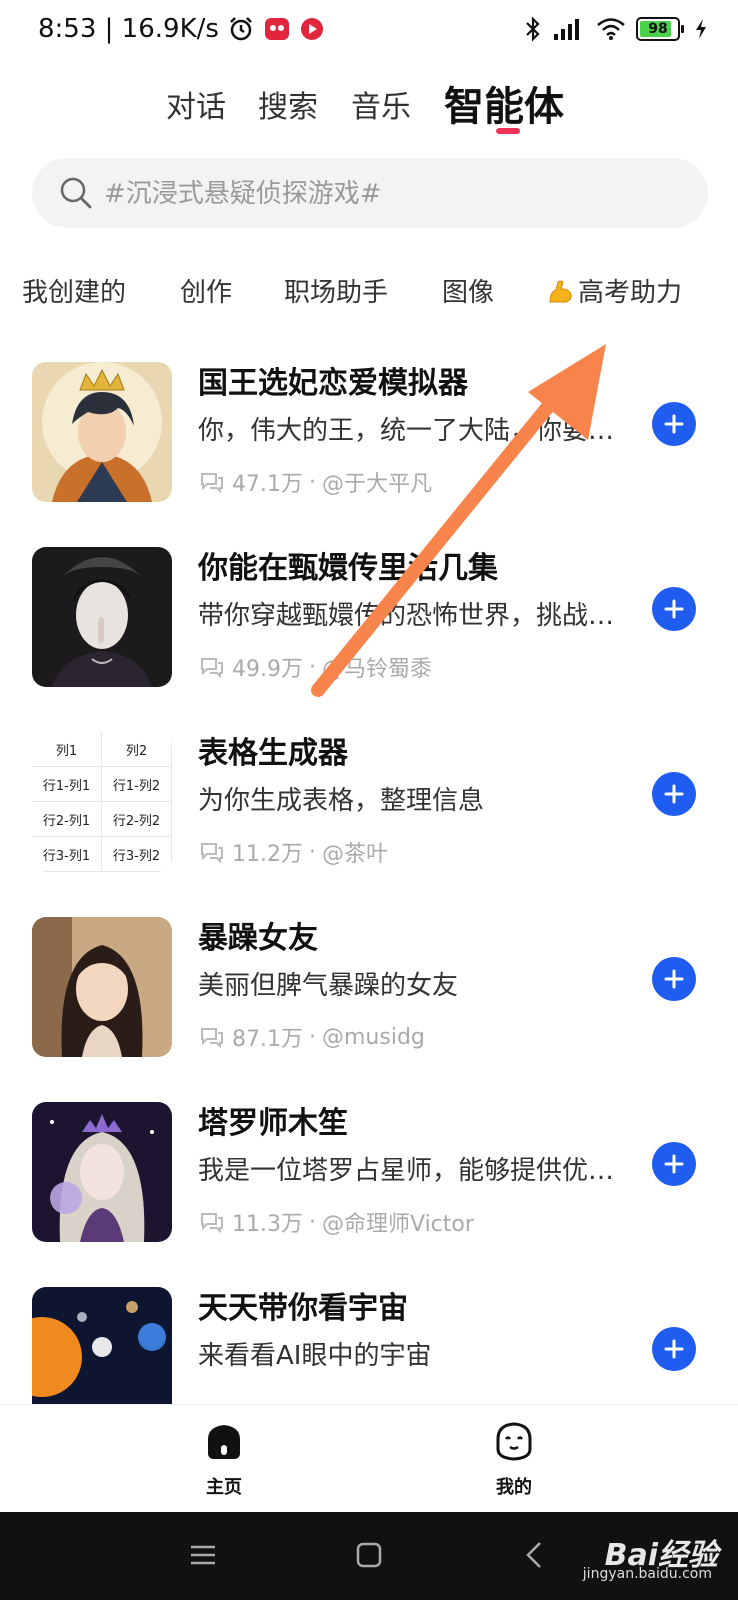  Describe the element at coordinates (311, 29) in the screenshot. I see `video-app-icon` at that location.